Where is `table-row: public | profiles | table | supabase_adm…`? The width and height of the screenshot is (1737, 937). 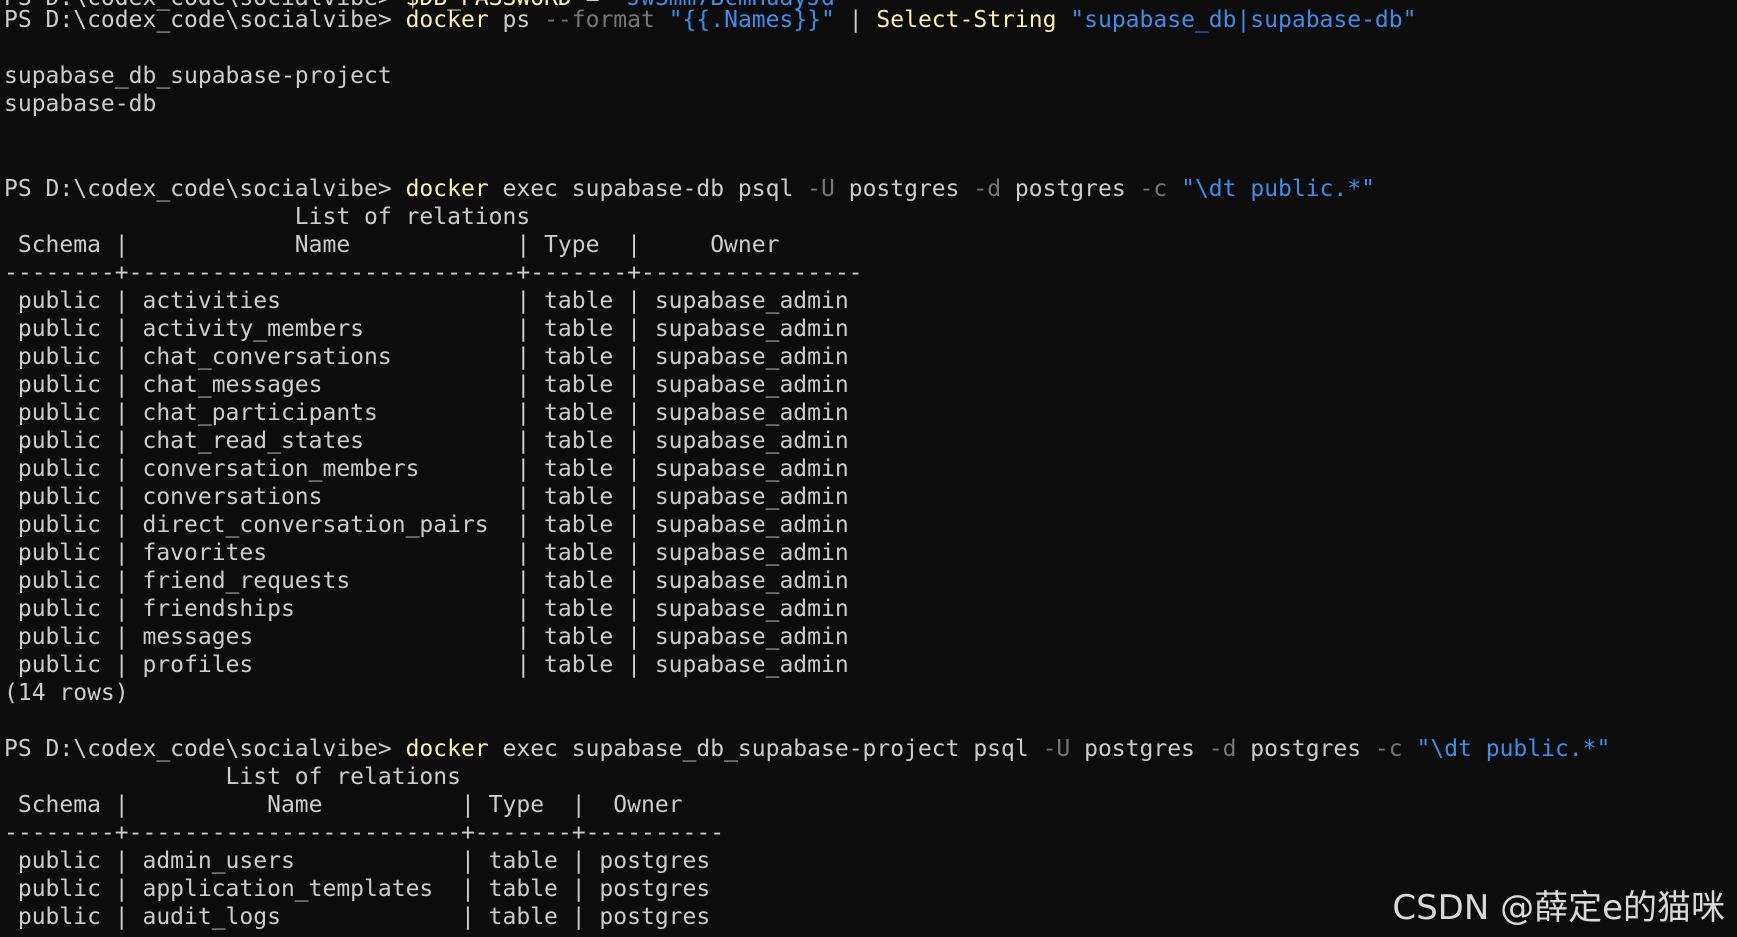 table-row: public | profiles | table | supabase_adm… is located at coordinates (426, 665).